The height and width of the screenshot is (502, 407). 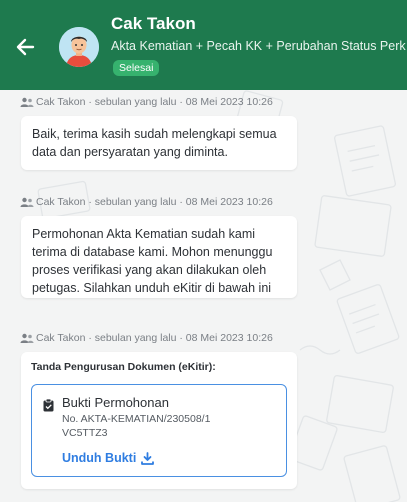 I want to click on clipboard-icon, so click(x=48, y=405).